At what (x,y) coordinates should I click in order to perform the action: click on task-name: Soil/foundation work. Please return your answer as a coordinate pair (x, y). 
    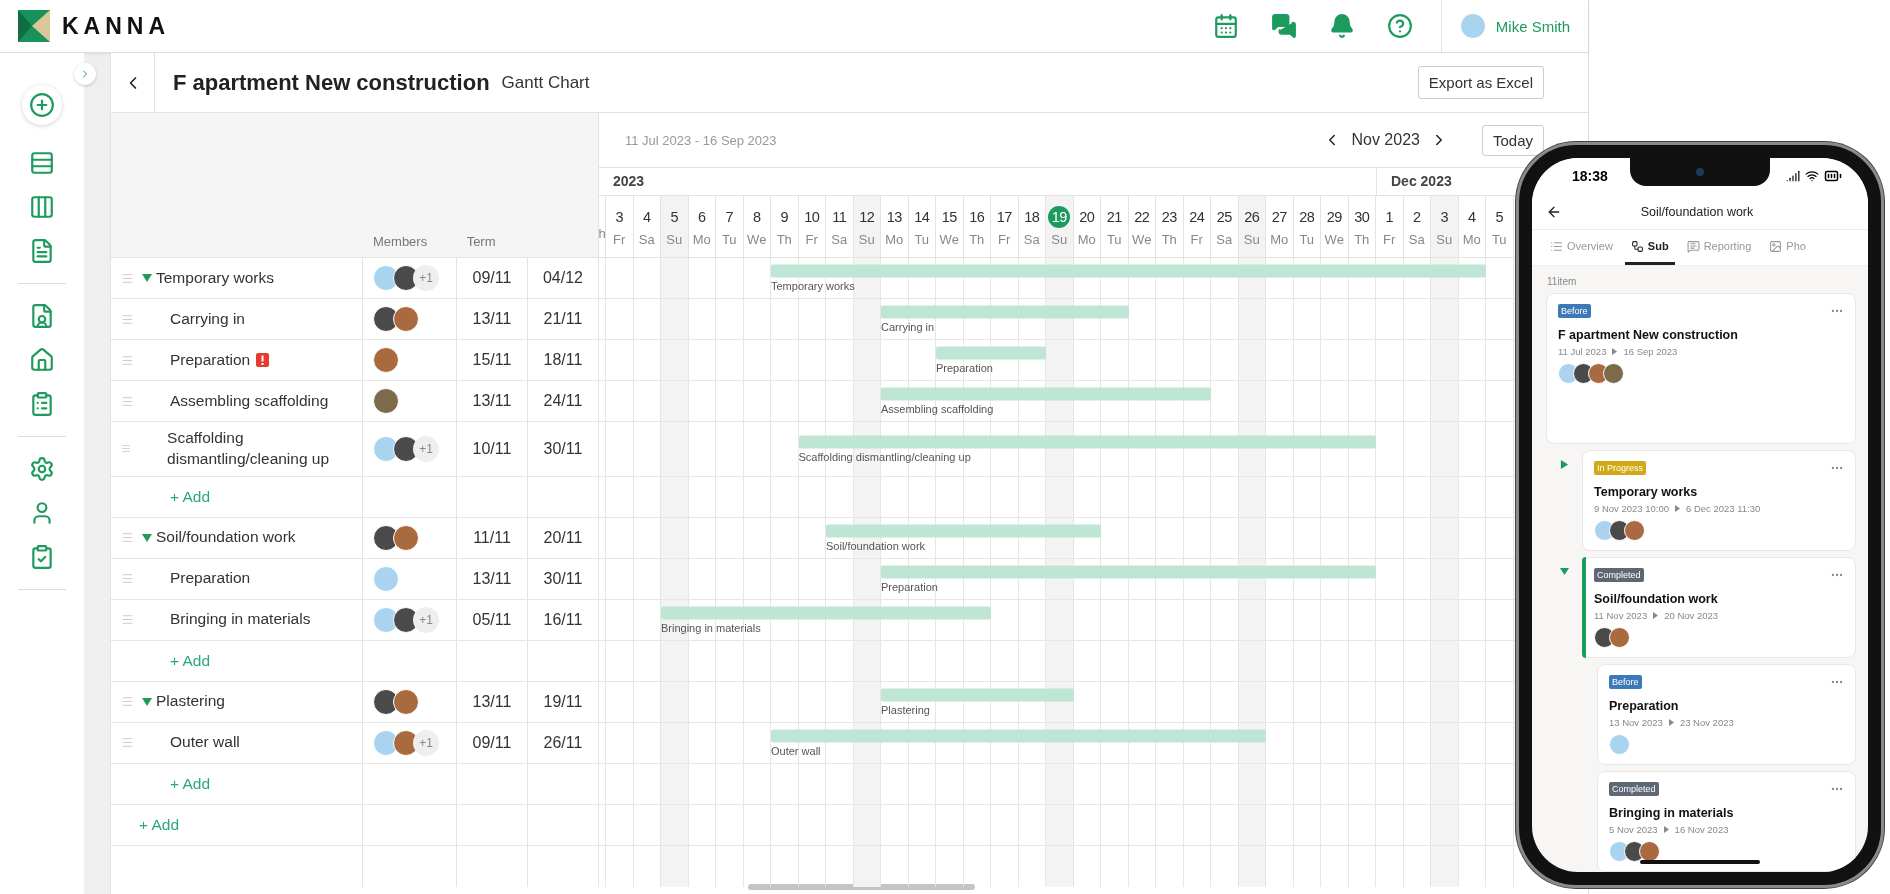
    Looking at the image, I should click on (226, 537).